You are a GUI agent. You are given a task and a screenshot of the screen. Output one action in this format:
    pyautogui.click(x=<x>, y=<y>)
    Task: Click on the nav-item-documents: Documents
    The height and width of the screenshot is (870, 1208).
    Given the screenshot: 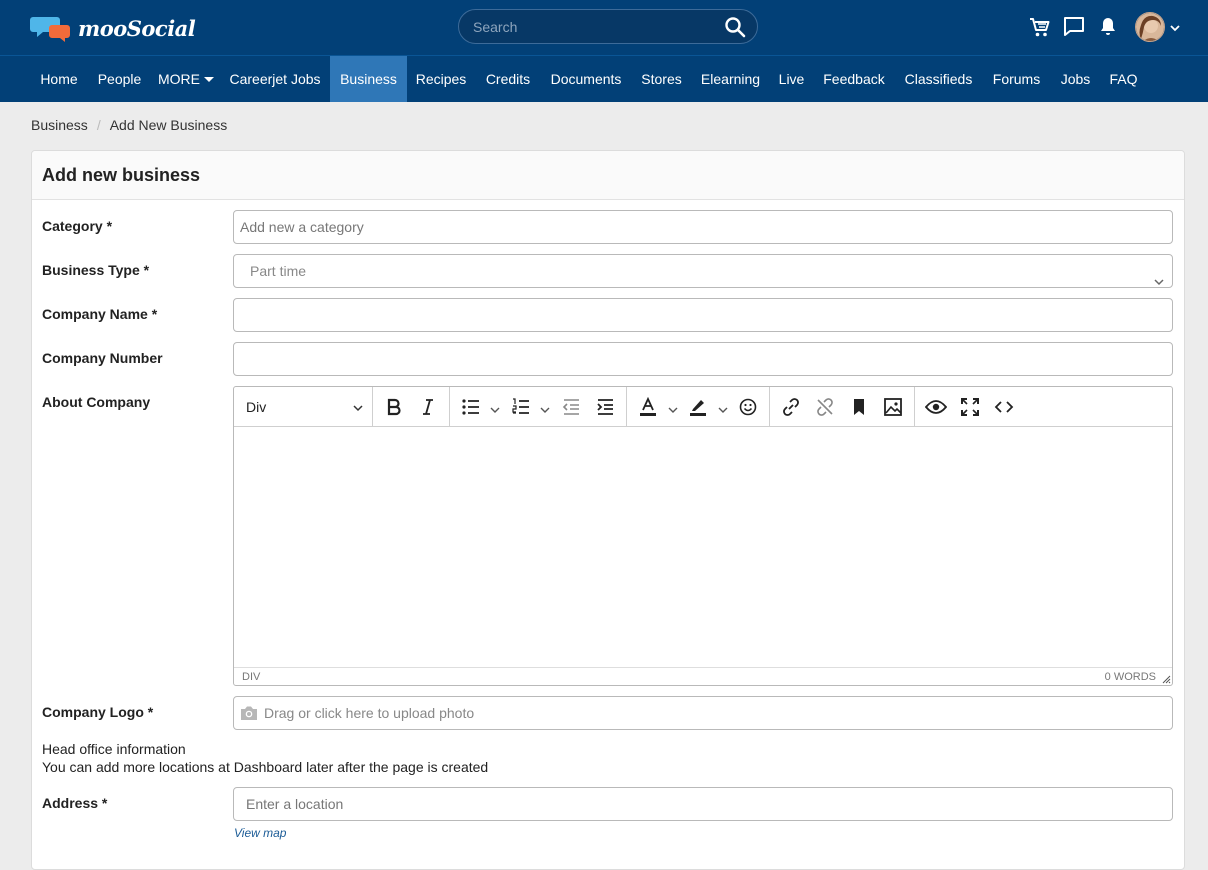 What is the action you would take?
    pyautogui.click(x=586, y=79)
    